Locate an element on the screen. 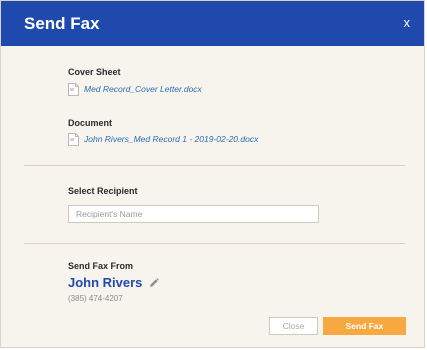 This screenshot has height=350, width=427. select-recipient-label: Select Recipient is located at coordinates (103, 191).